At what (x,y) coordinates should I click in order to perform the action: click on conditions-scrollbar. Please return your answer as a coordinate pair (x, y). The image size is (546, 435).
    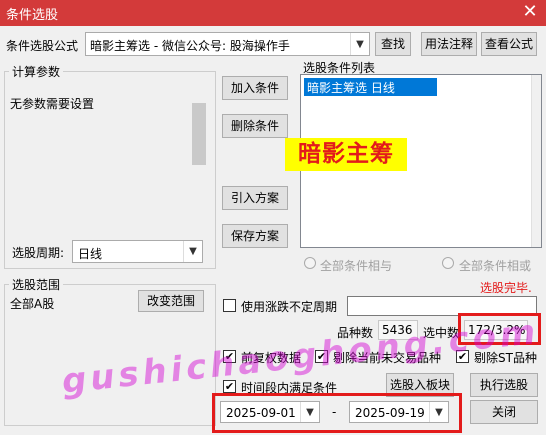
    Looking at the image, I should click on (536, 161).